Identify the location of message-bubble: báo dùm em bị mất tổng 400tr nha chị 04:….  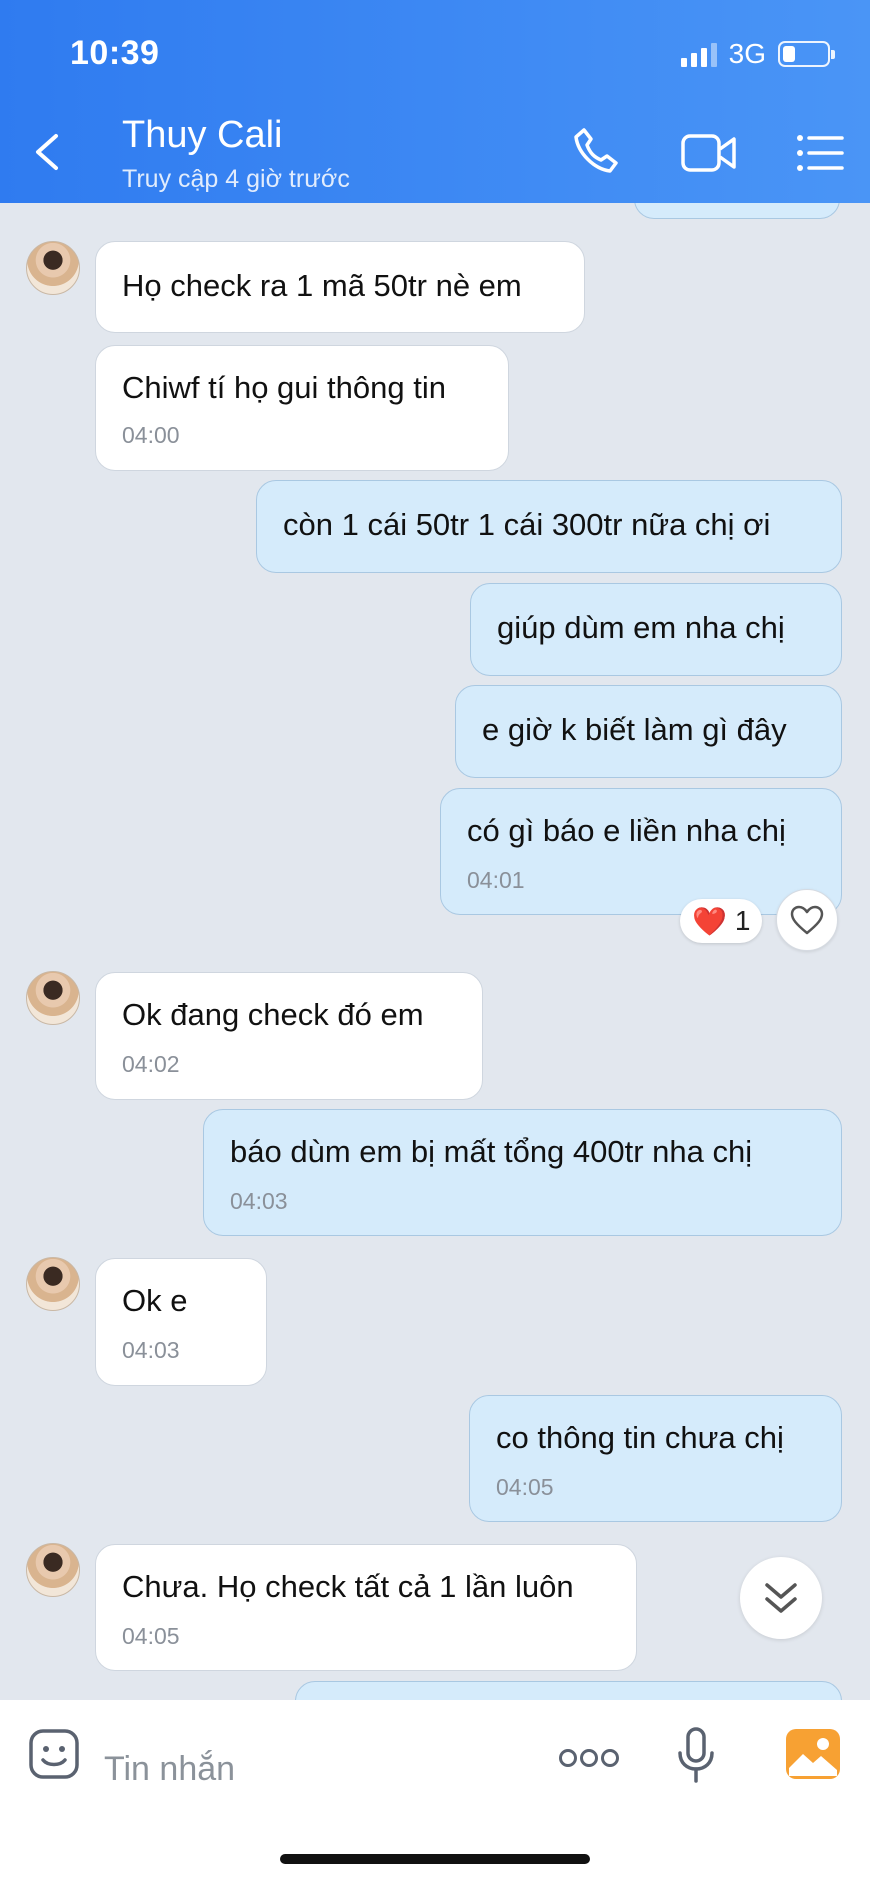
(522, 1172).